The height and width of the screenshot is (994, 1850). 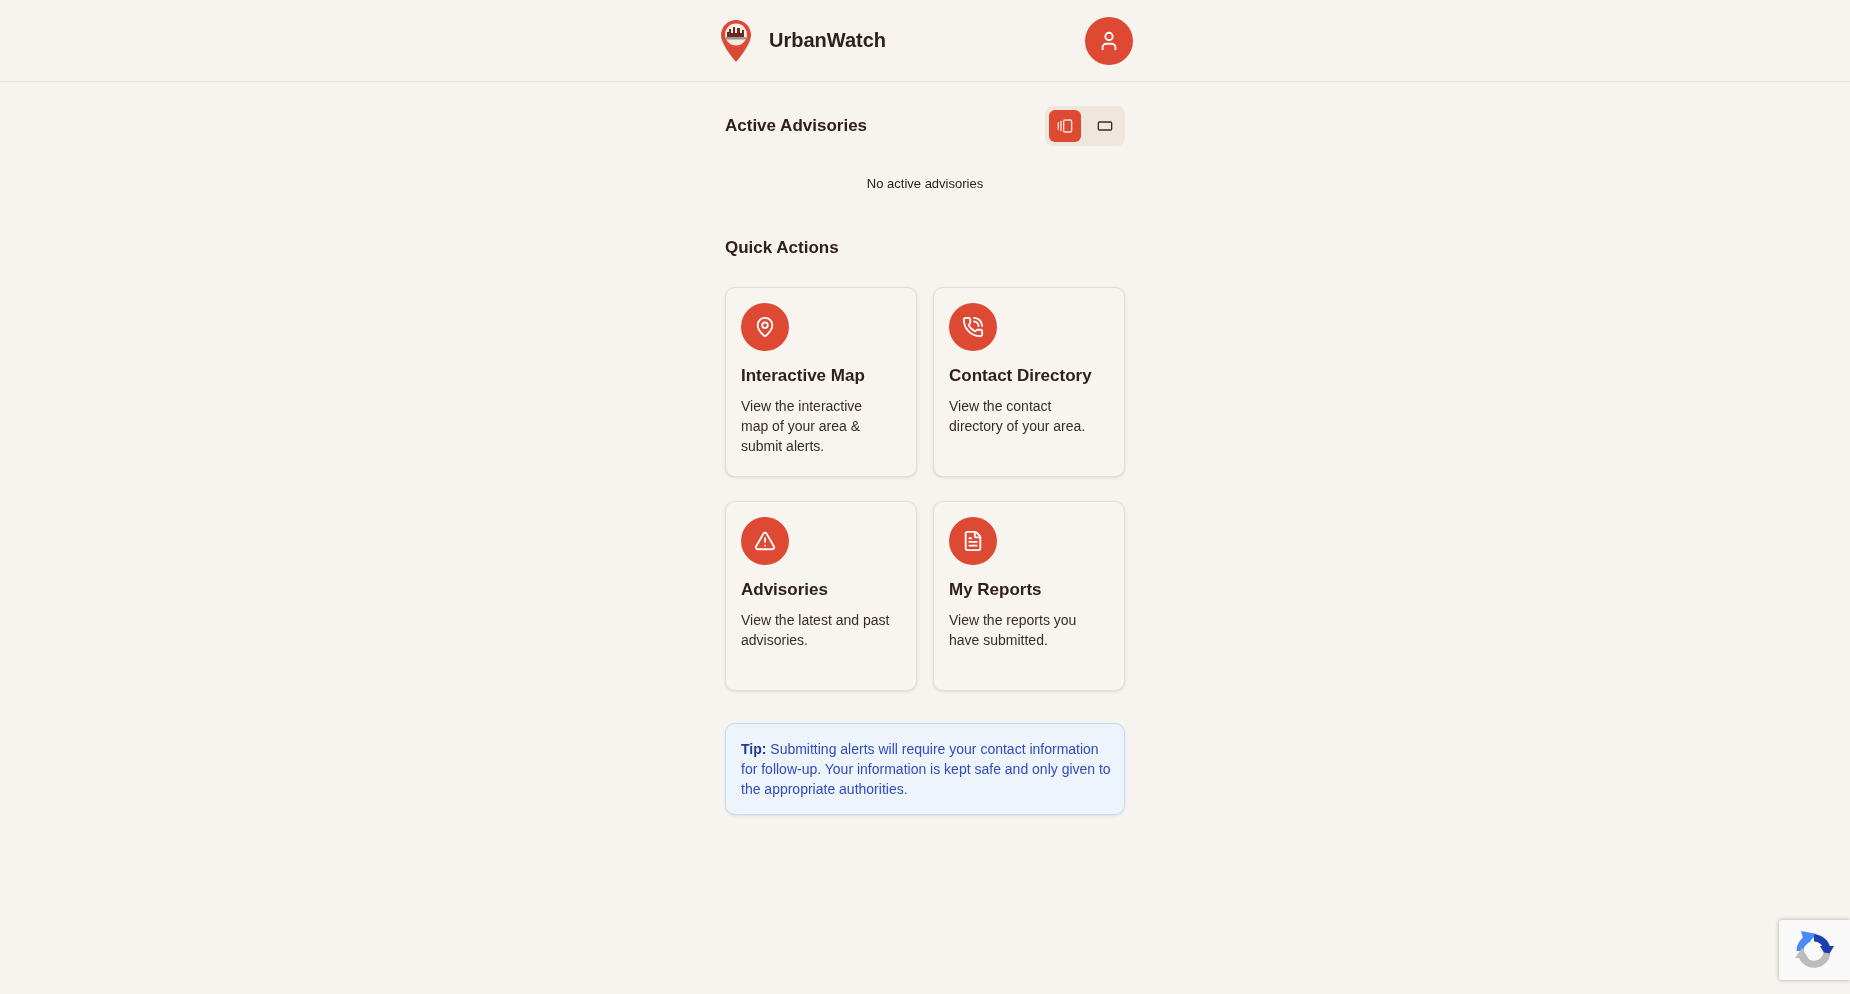 What do you see at coordinates (1105, 126) in the screenshot?
I see `rectangle-icon` at bounding box center [1105, 126].